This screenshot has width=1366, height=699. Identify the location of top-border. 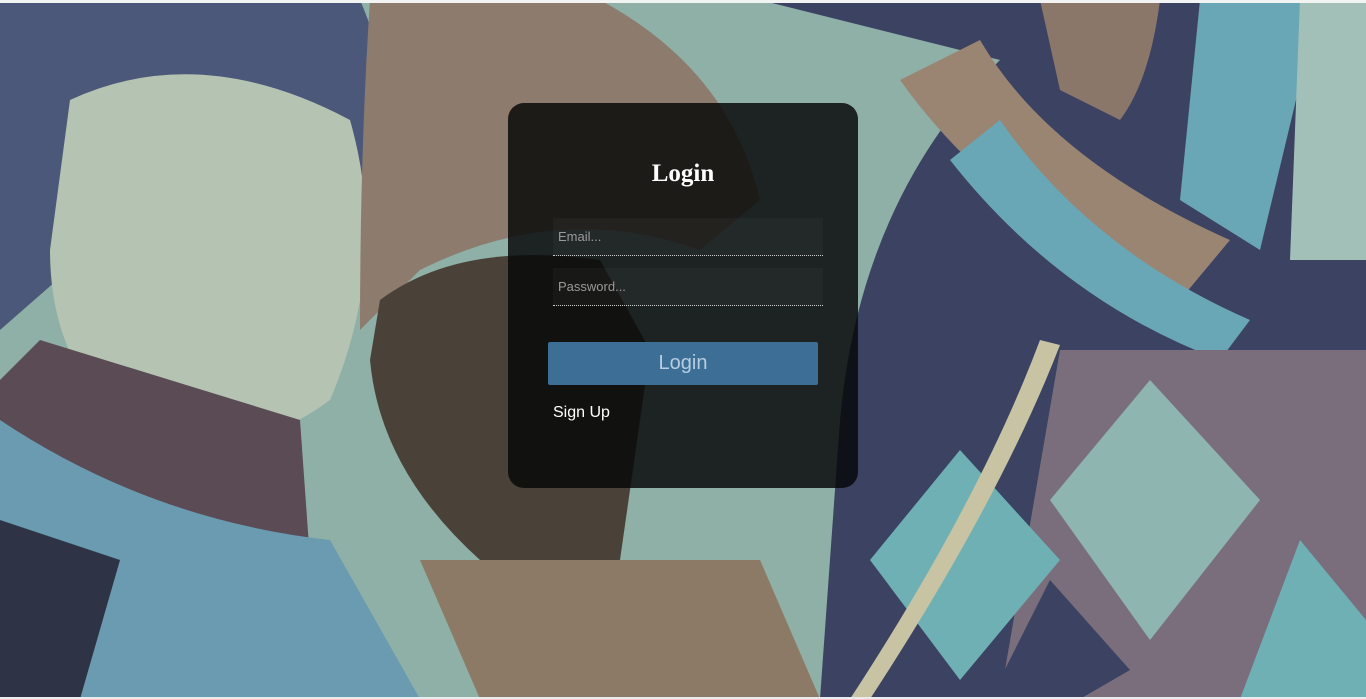
(683, 1).